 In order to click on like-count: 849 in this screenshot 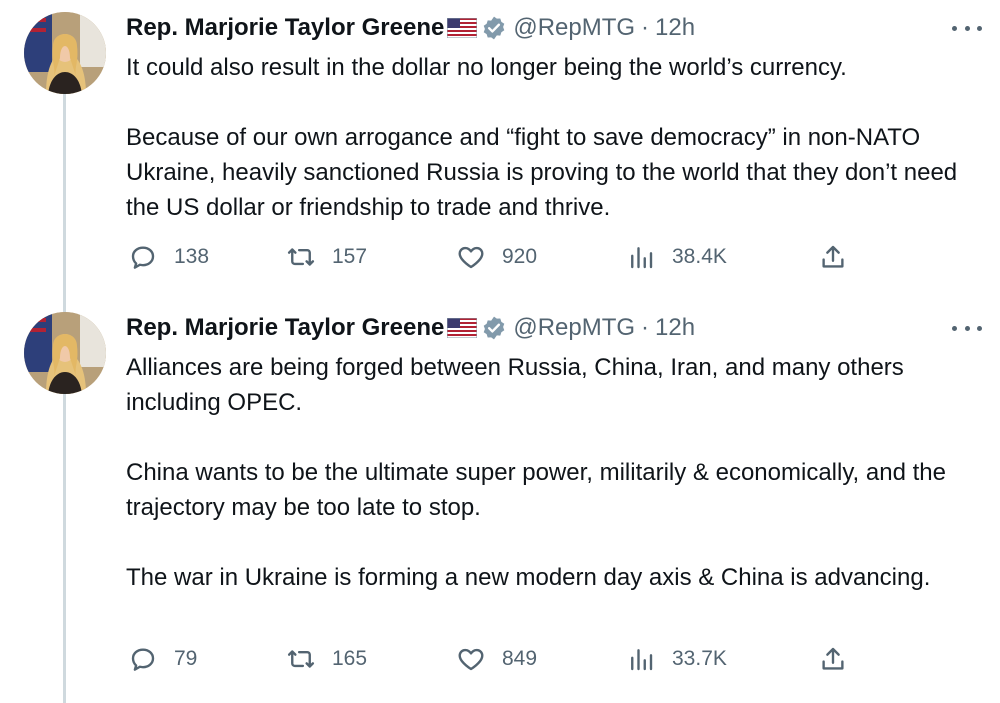, I will do `click(520, 658)`.